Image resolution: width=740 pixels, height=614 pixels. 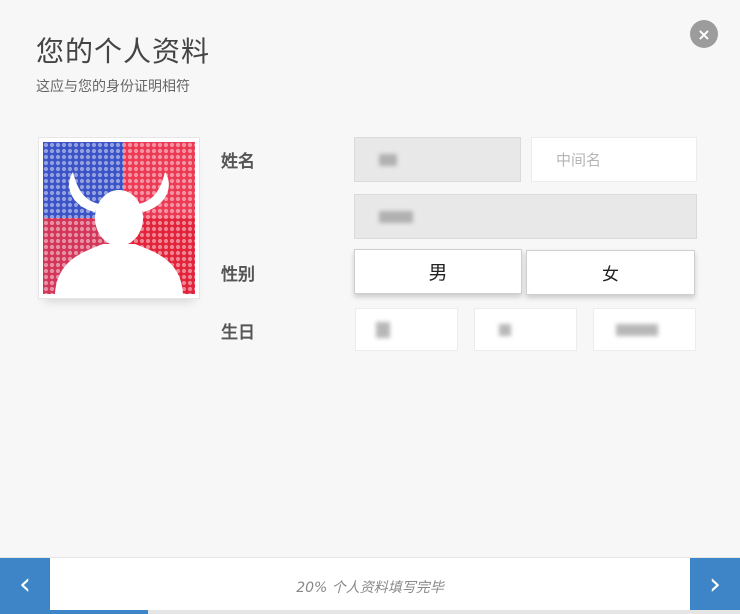 I want to click on birth-month-value, so click(x=505, y=329).